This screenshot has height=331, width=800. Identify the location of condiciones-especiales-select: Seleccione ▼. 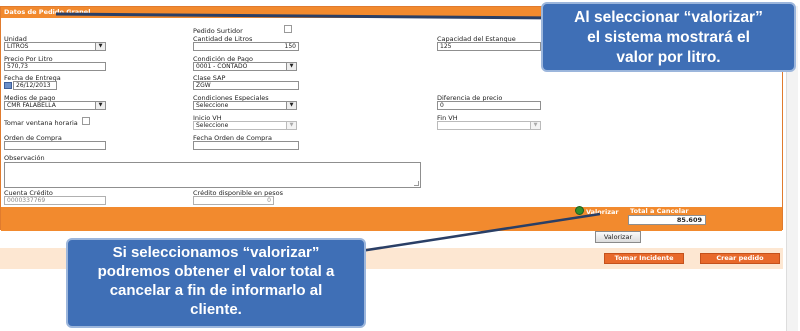
(245, 105).